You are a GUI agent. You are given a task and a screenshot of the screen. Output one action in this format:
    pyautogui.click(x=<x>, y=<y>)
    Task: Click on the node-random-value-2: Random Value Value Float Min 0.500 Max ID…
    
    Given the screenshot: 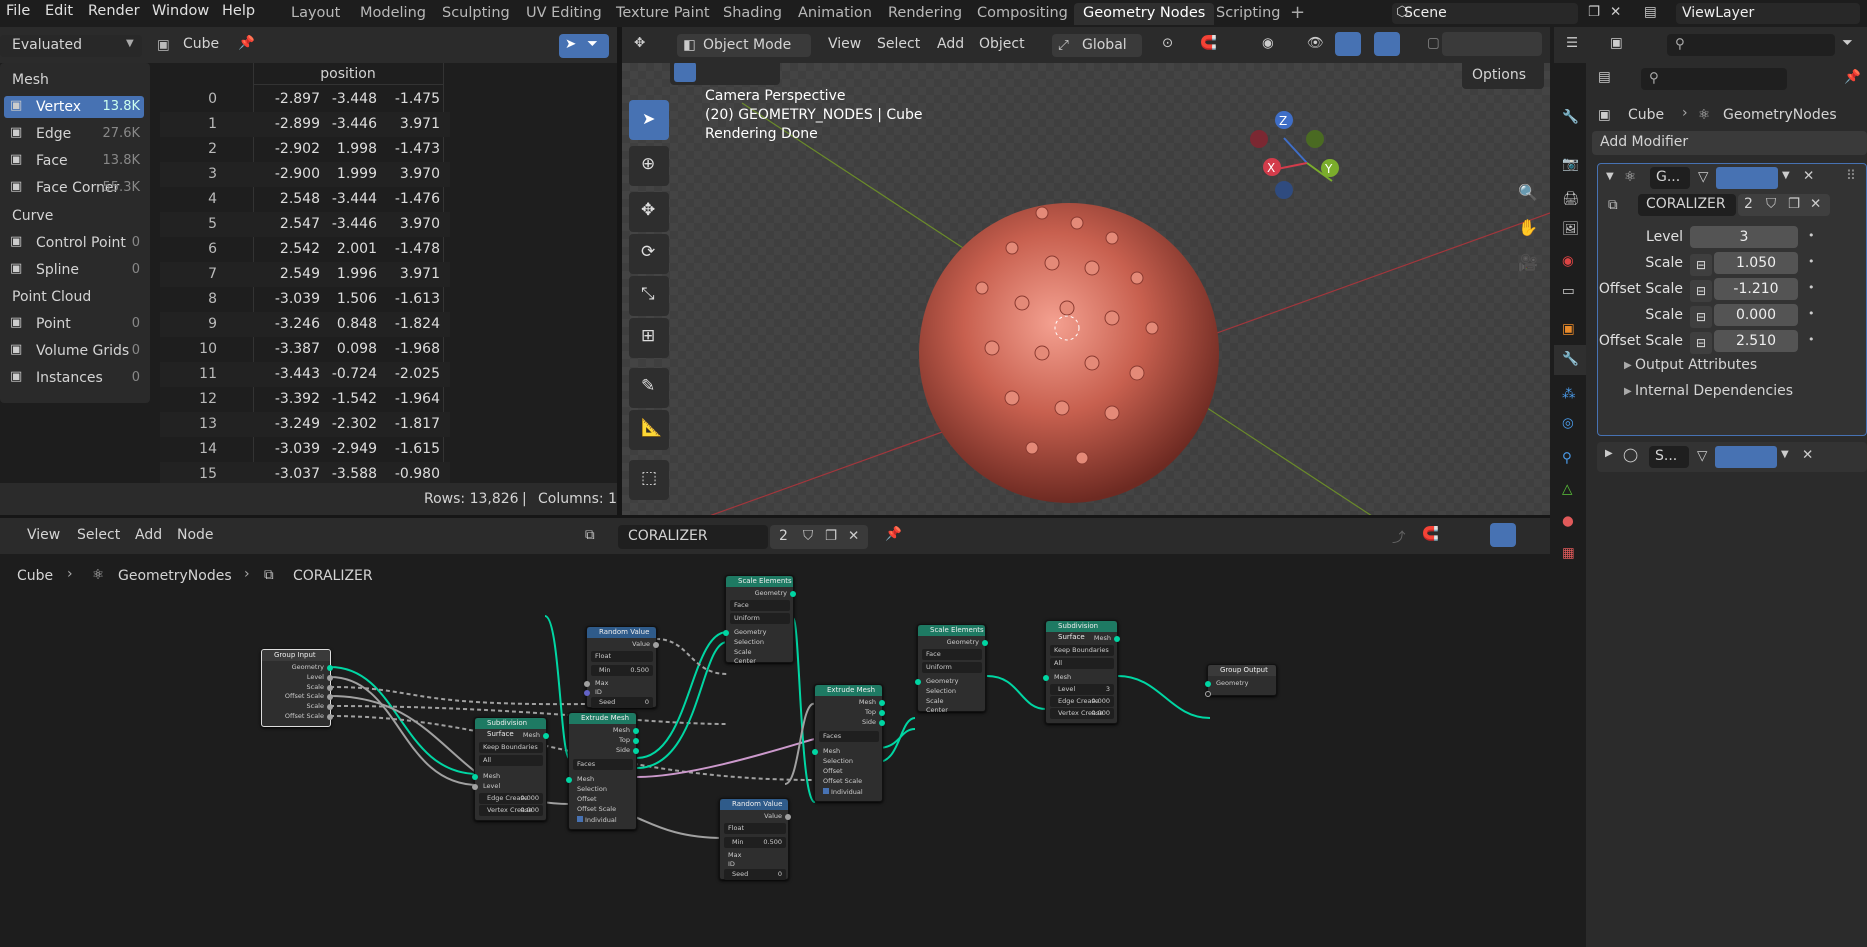 What is the action you would take?
    pyautogui.click(x=755, y=839)
    